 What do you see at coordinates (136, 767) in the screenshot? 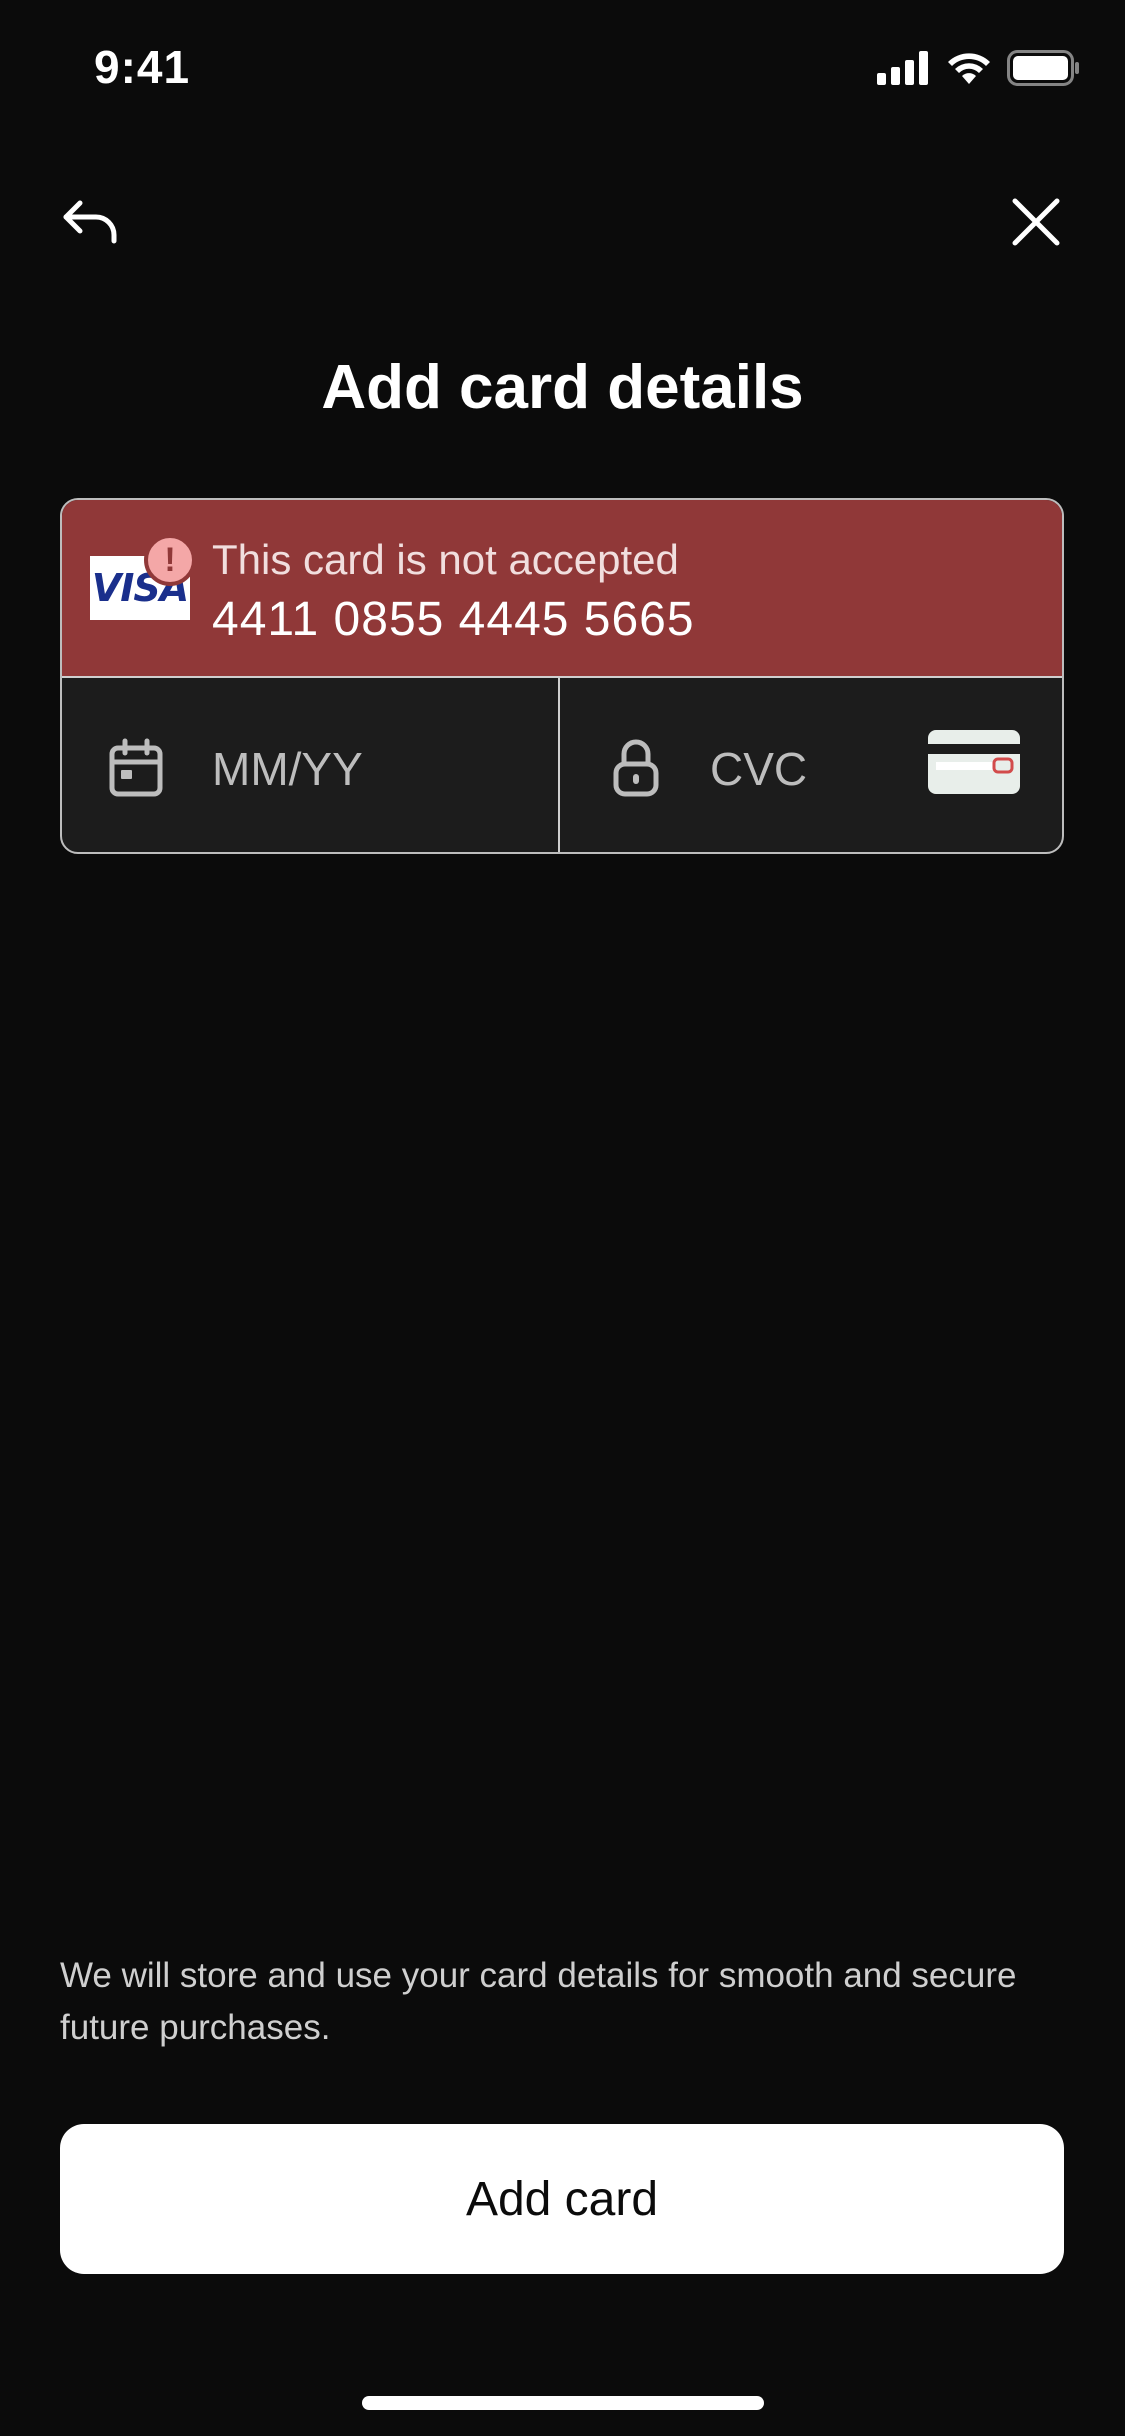
I see `calendar-icon` at bounding box center [136, 767].